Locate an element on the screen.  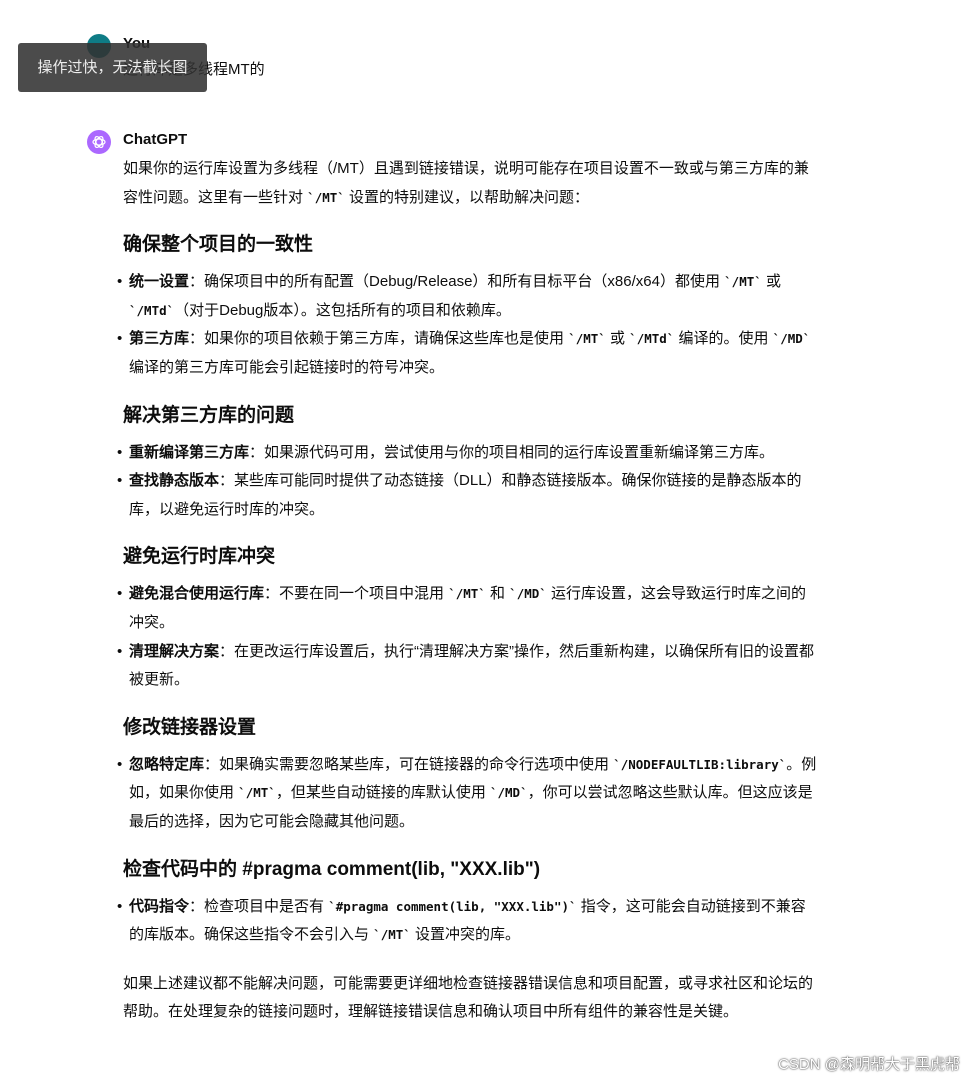
text-segment: ：如果确实需要忽略某些库，可在链接器的命令行选项中使用 is located at coordinates (409, 764).